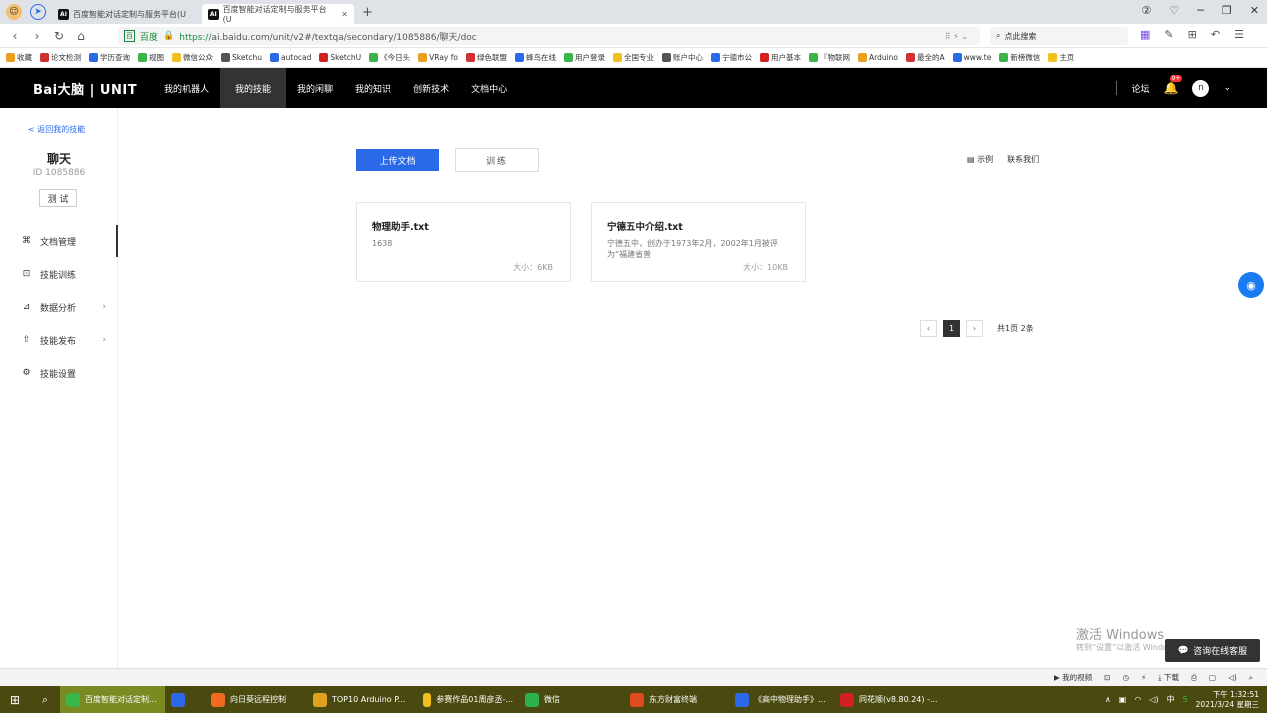 Image resolution: width=1267 pixels, height=713 pixels. What do you see at coordinates (278, 14) in the screenshot?
I see `browser-tab-2: AI 百度智能对话定制与服务平台(U ✕` at bounding box center [278, 14].